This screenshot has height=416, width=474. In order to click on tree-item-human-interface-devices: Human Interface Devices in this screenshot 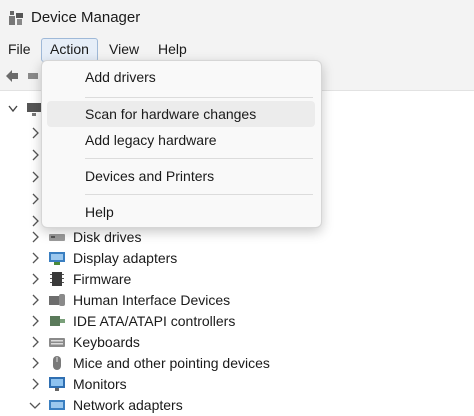, I will do `click(237, 300)`.